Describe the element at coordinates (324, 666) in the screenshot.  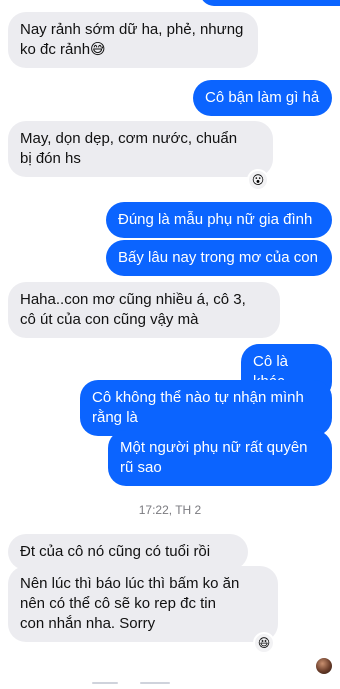
I see `read-receipt-avatar` at that location.